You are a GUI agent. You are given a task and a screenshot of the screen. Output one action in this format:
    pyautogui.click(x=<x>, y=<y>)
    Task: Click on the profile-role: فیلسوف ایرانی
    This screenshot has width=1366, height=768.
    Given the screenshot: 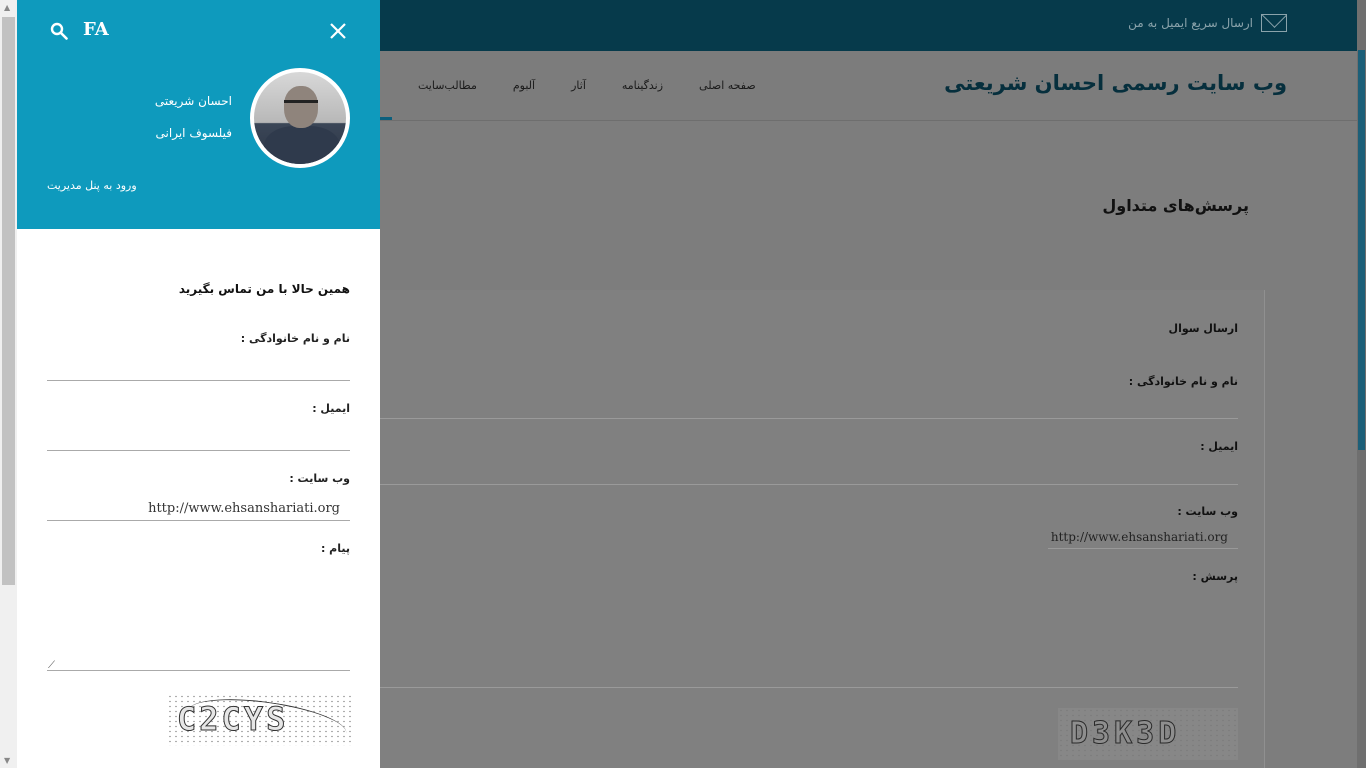 What is the action you would take?
    pyautogui.click(x=193, y=133)
    